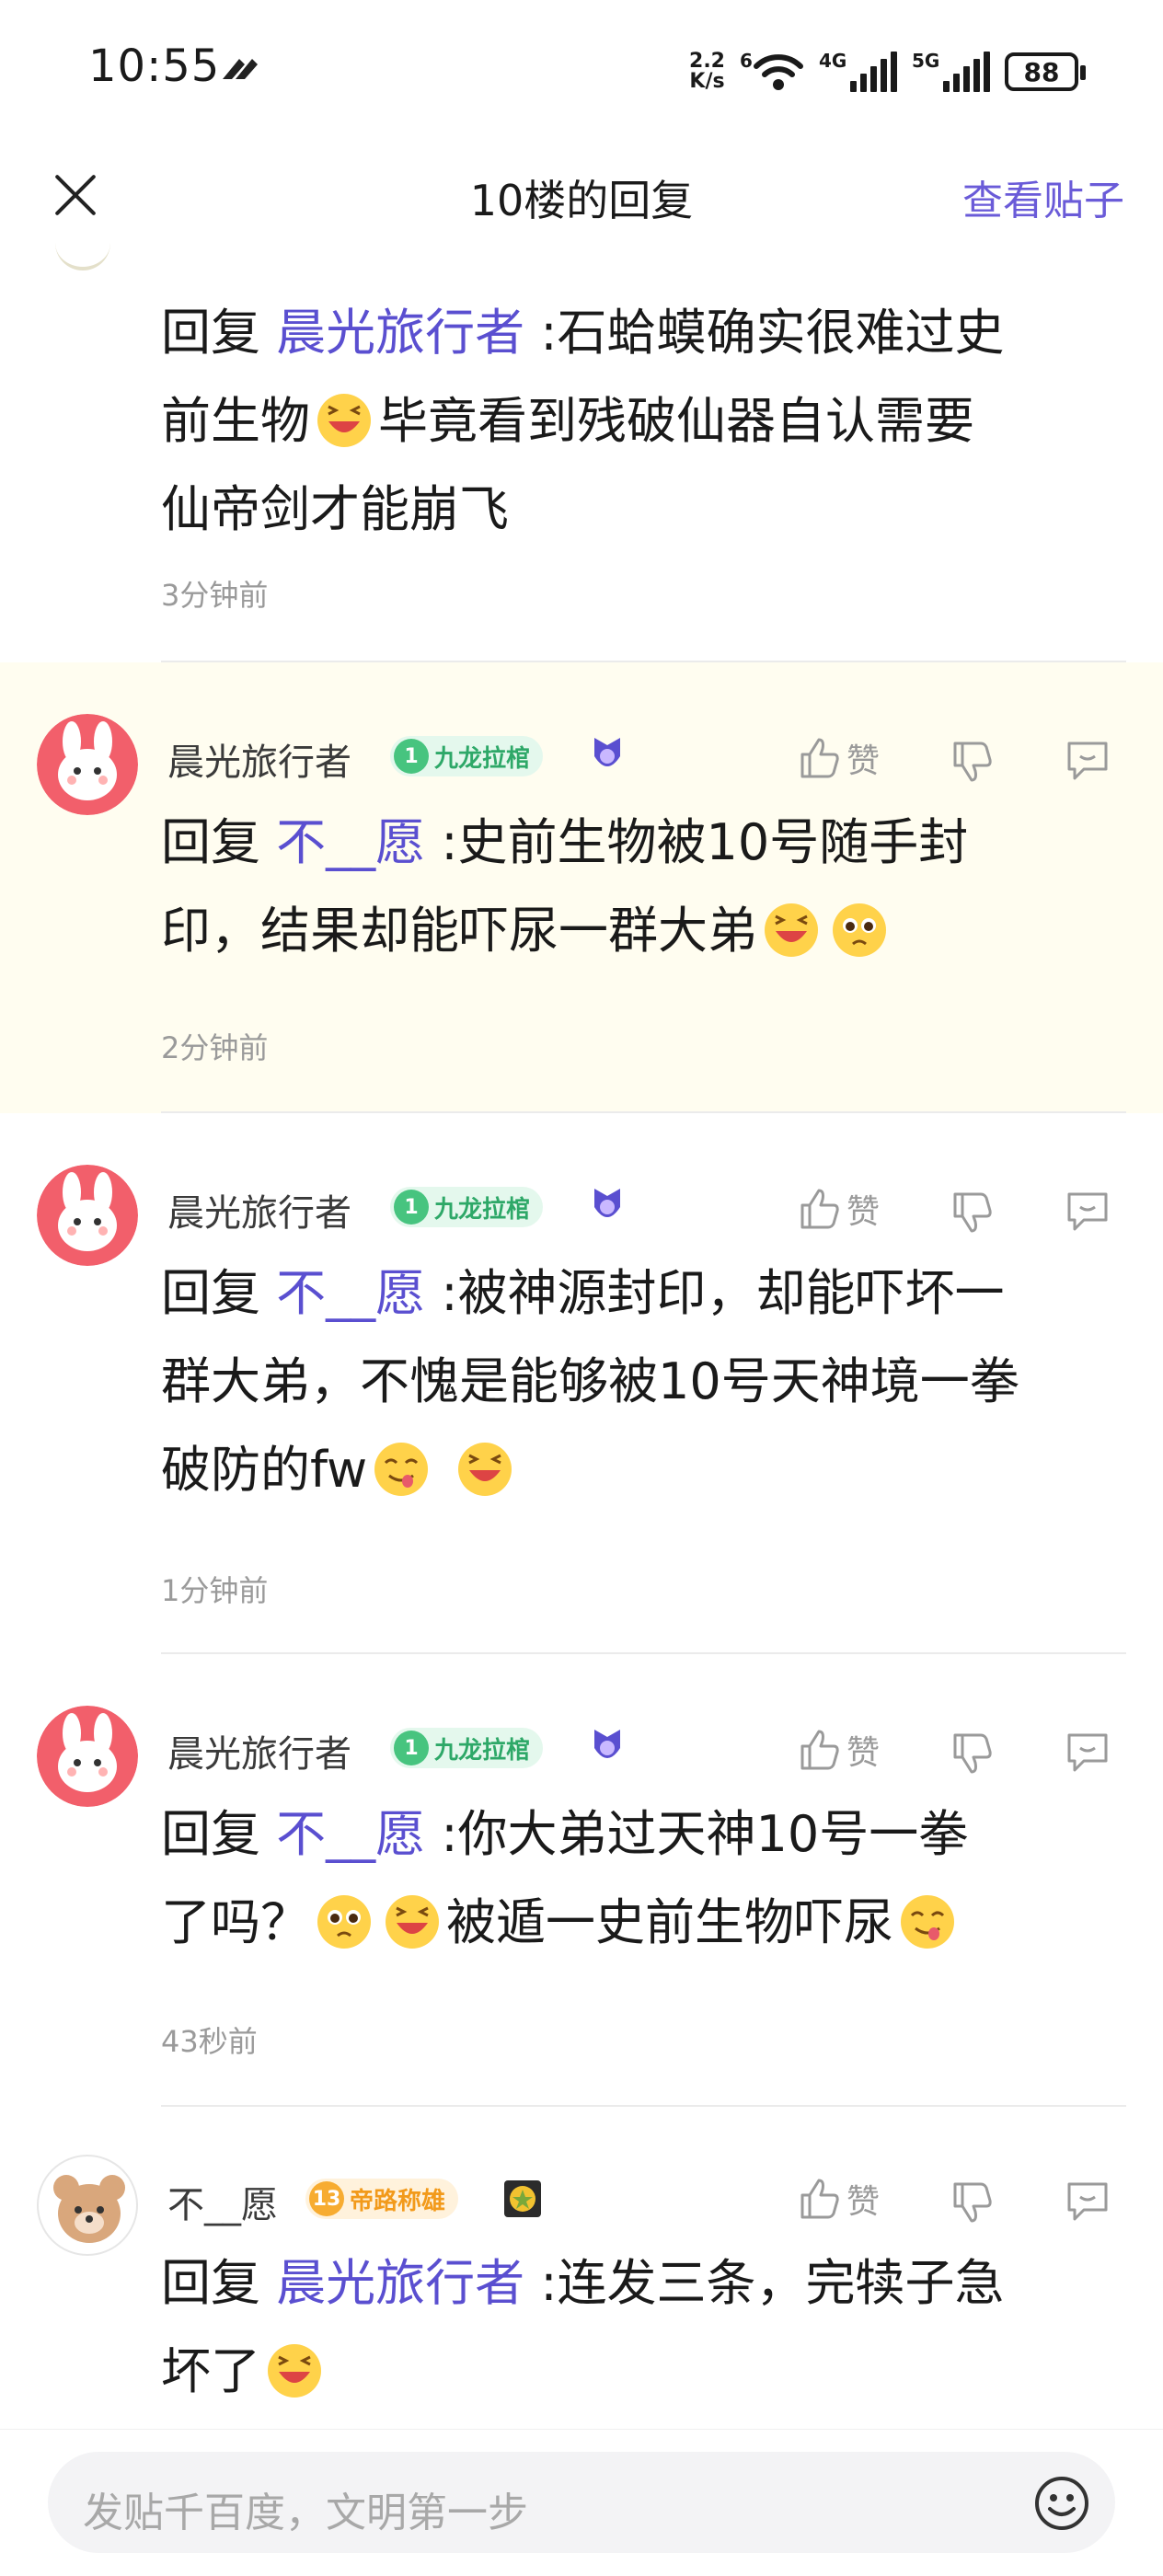  I want to click on reply-time: 2分钟前, so click(215, 1047).